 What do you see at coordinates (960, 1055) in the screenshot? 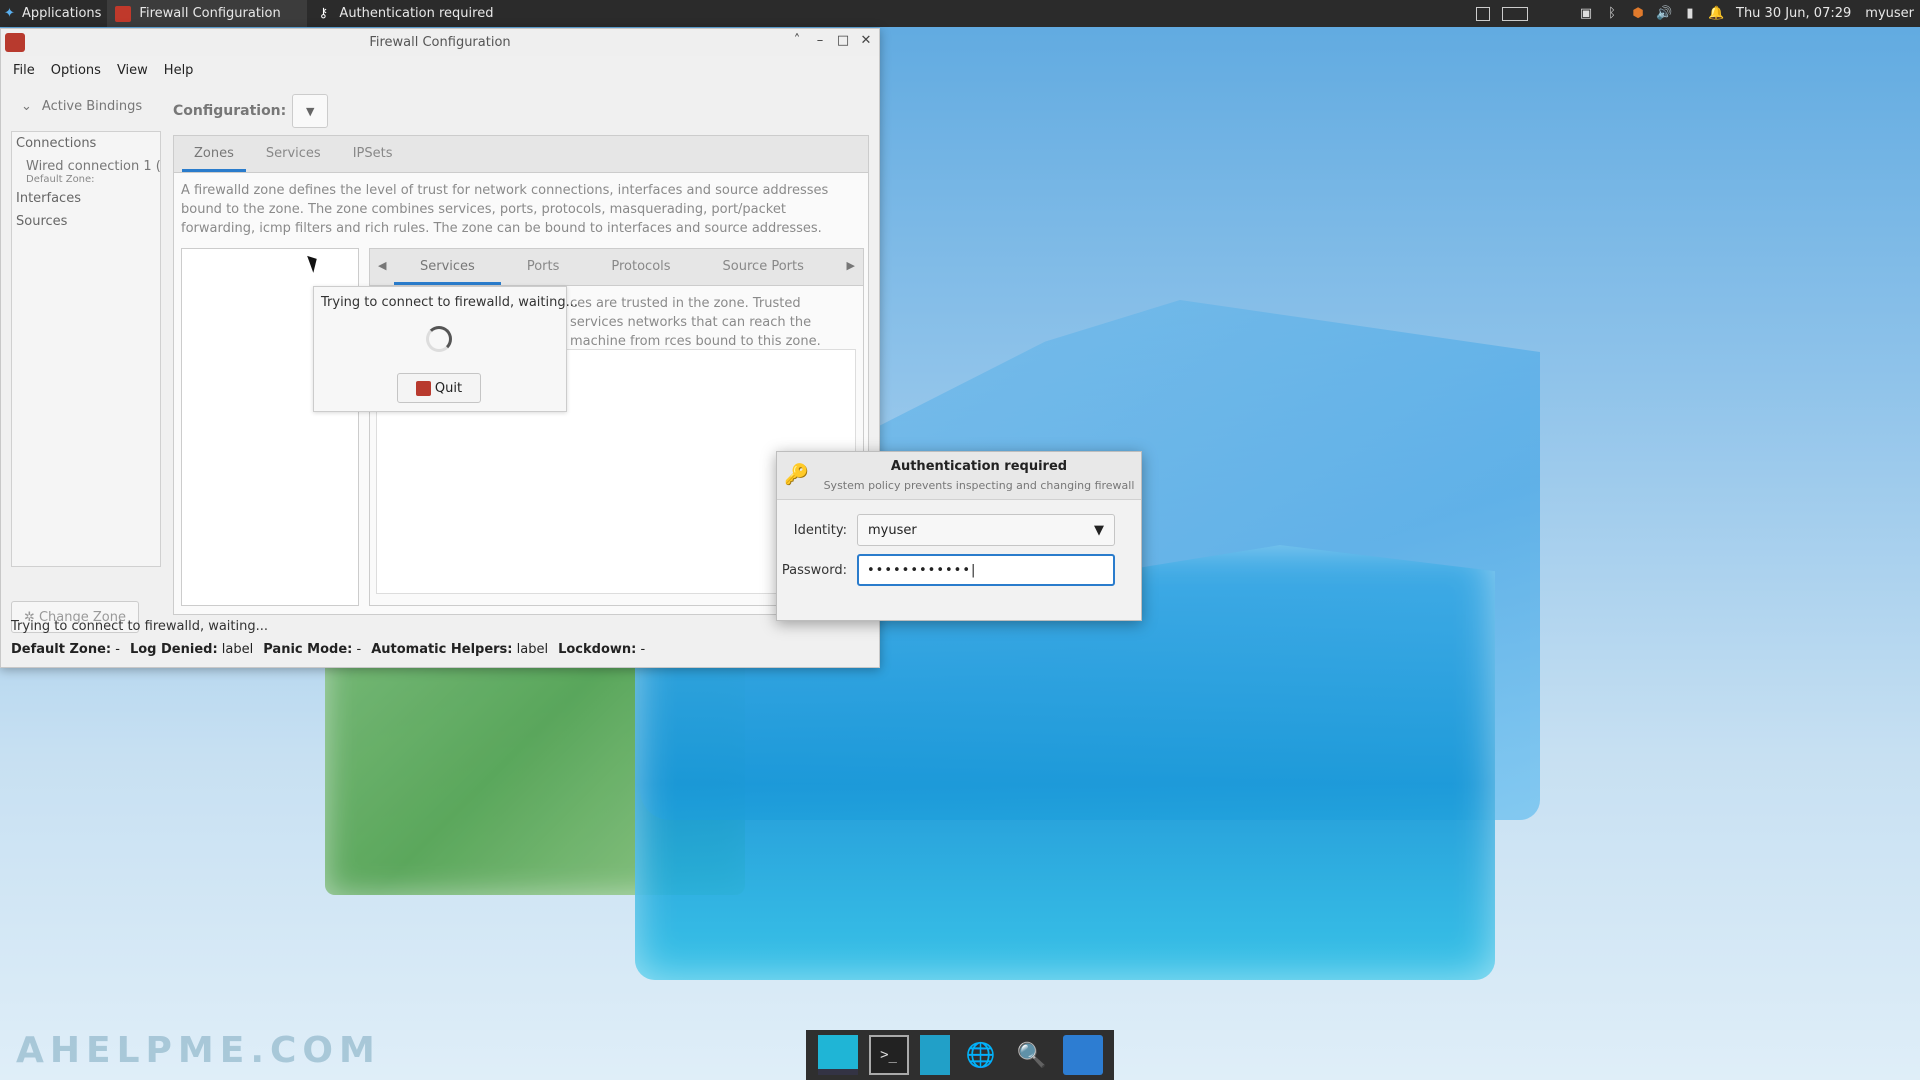
I see `dock: >_ 🌐 🔍` at bounding box center [960, 1055].